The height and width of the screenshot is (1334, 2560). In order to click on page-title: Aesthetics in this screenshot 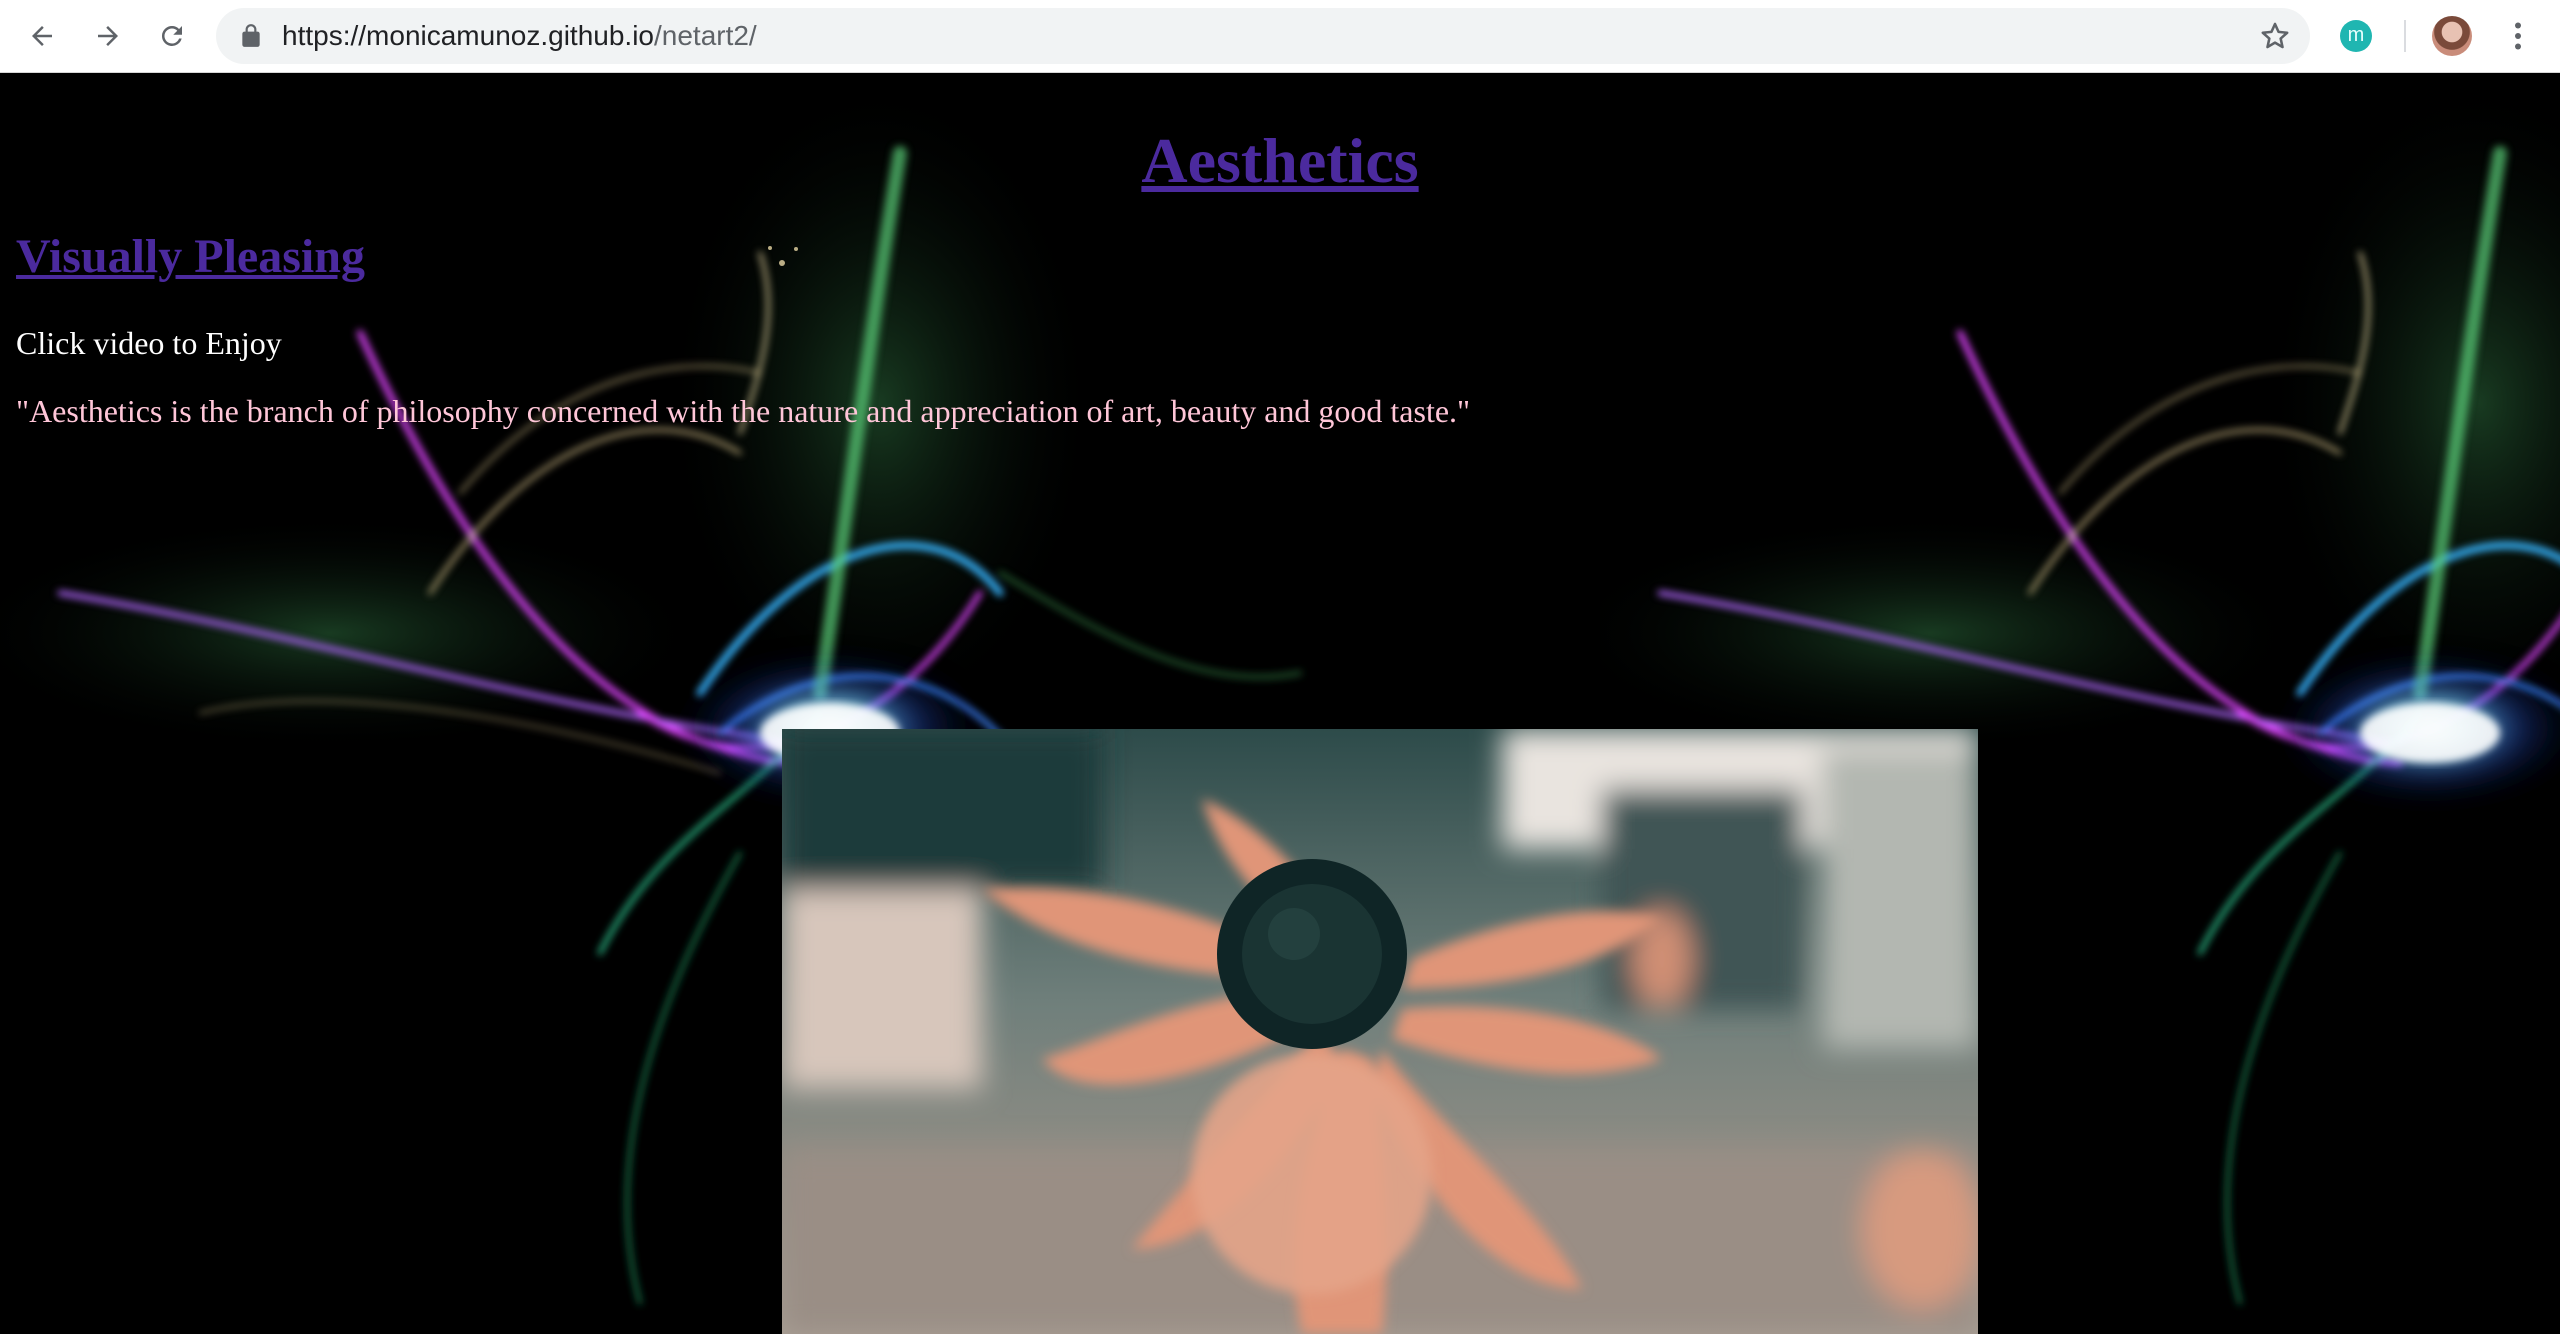, I will do `click(1280, 161)`.